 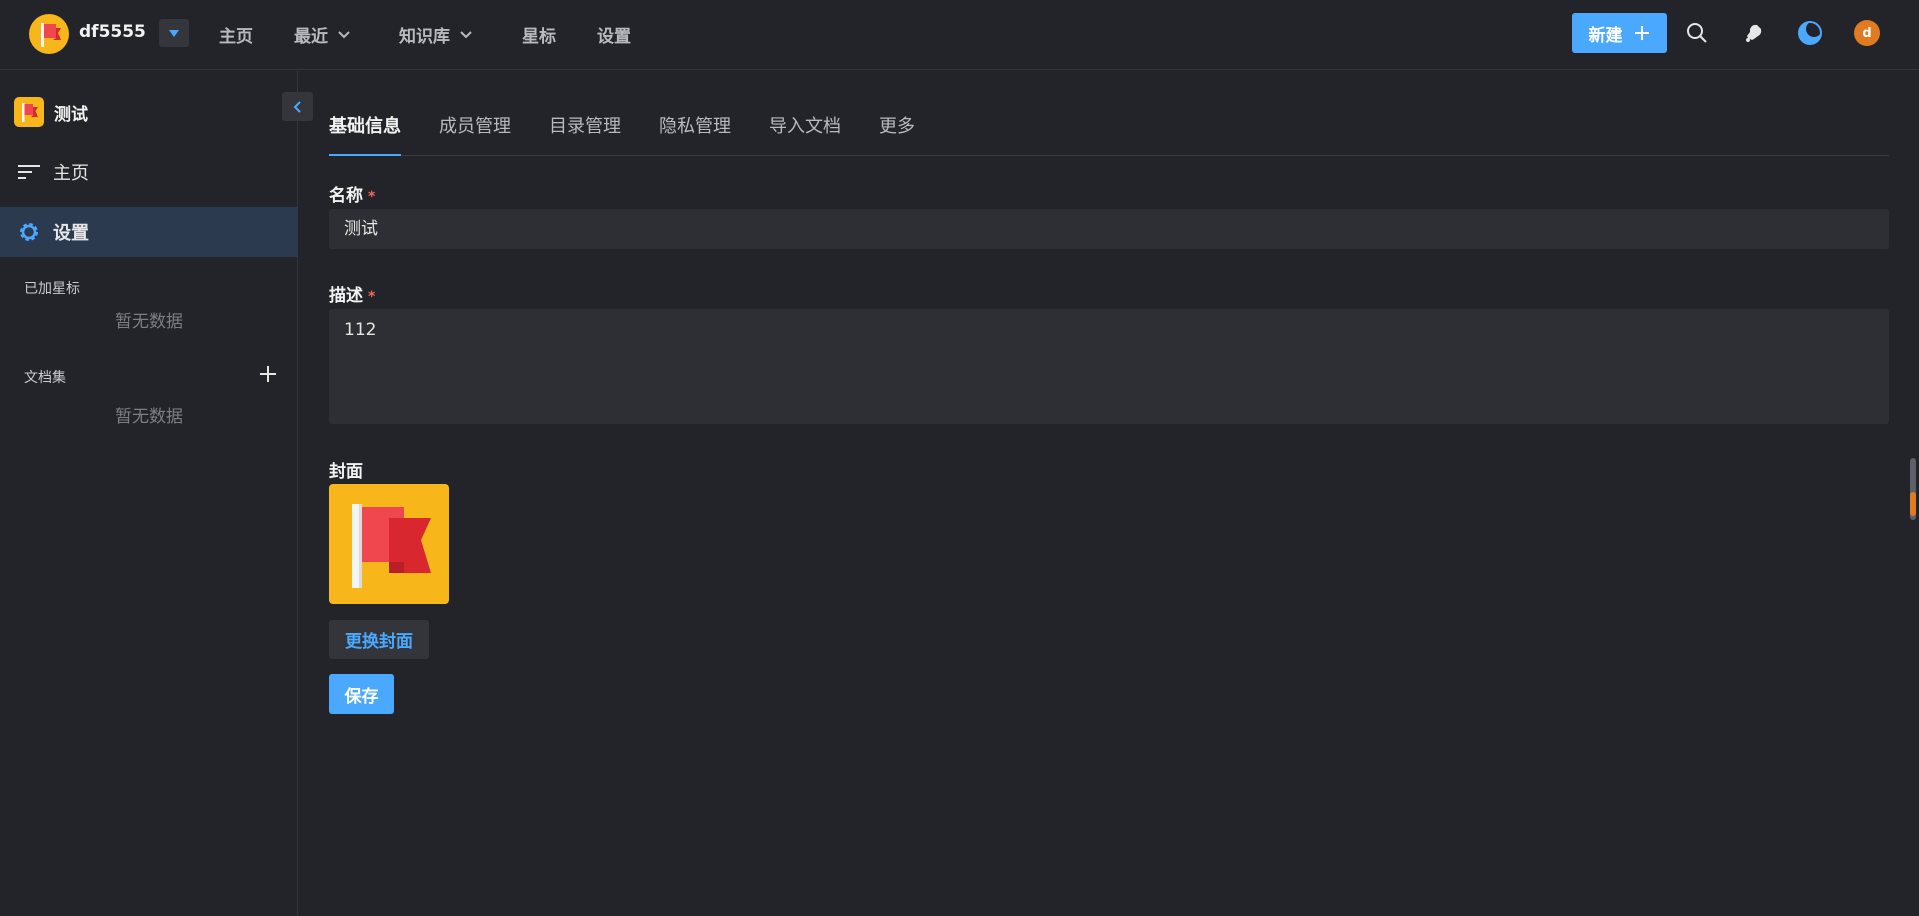 I want to click on description-label: 描述 *, so click(x=352, y=296).